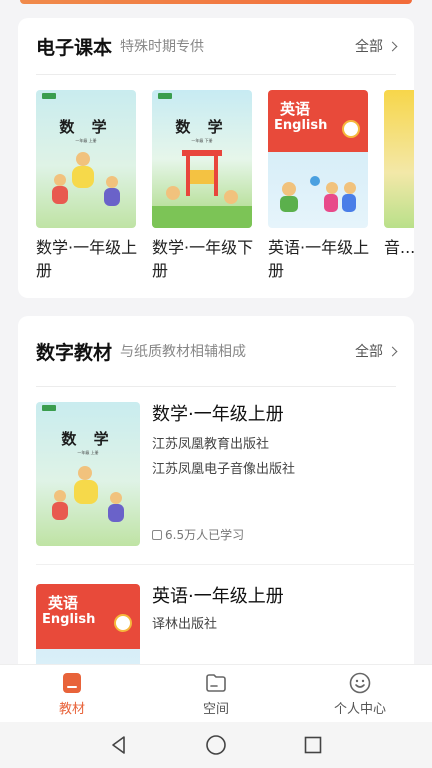 The image size is (432, 768). I want to click on system-nav-bar, so click(216, 745).